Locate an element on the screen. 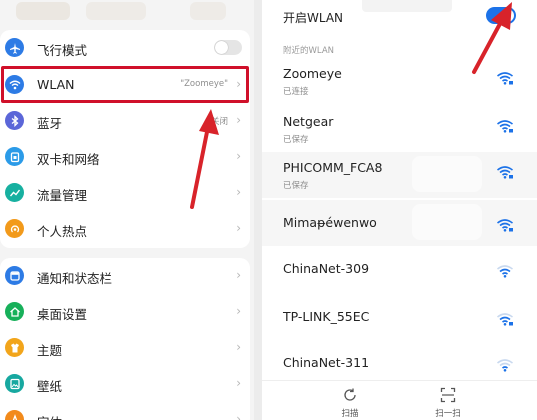  settings-item-hotspot: 个人热点 › is located at coordinates (125, 229).